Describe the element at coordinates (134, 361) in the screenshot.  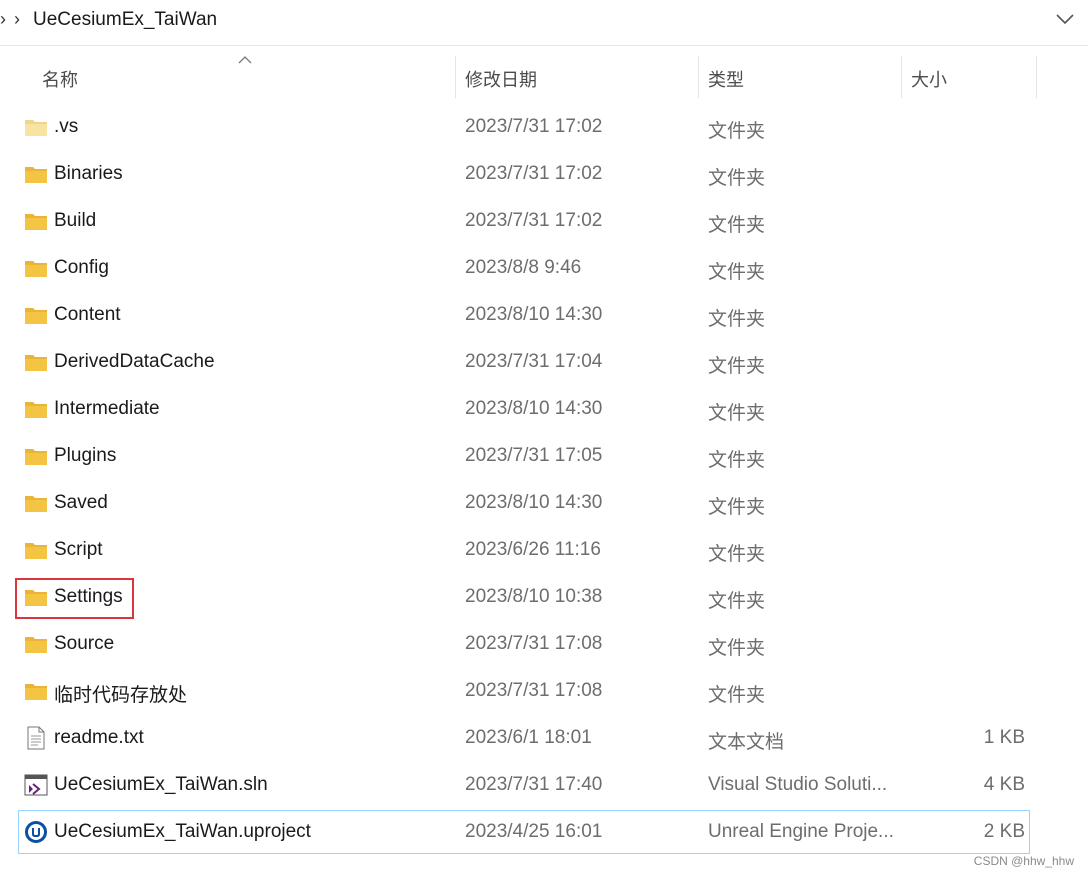
I see `file-name: DerivedDataCache` at that location.